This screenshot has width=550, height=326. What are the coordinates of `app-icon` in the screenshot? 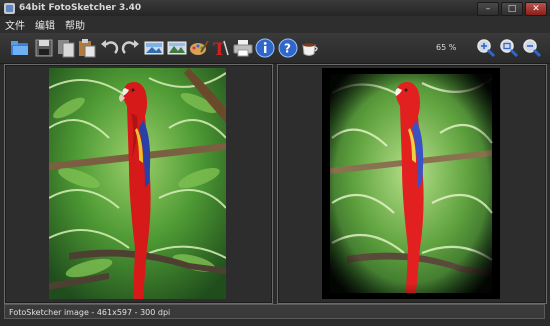 It's located at (9, 8).